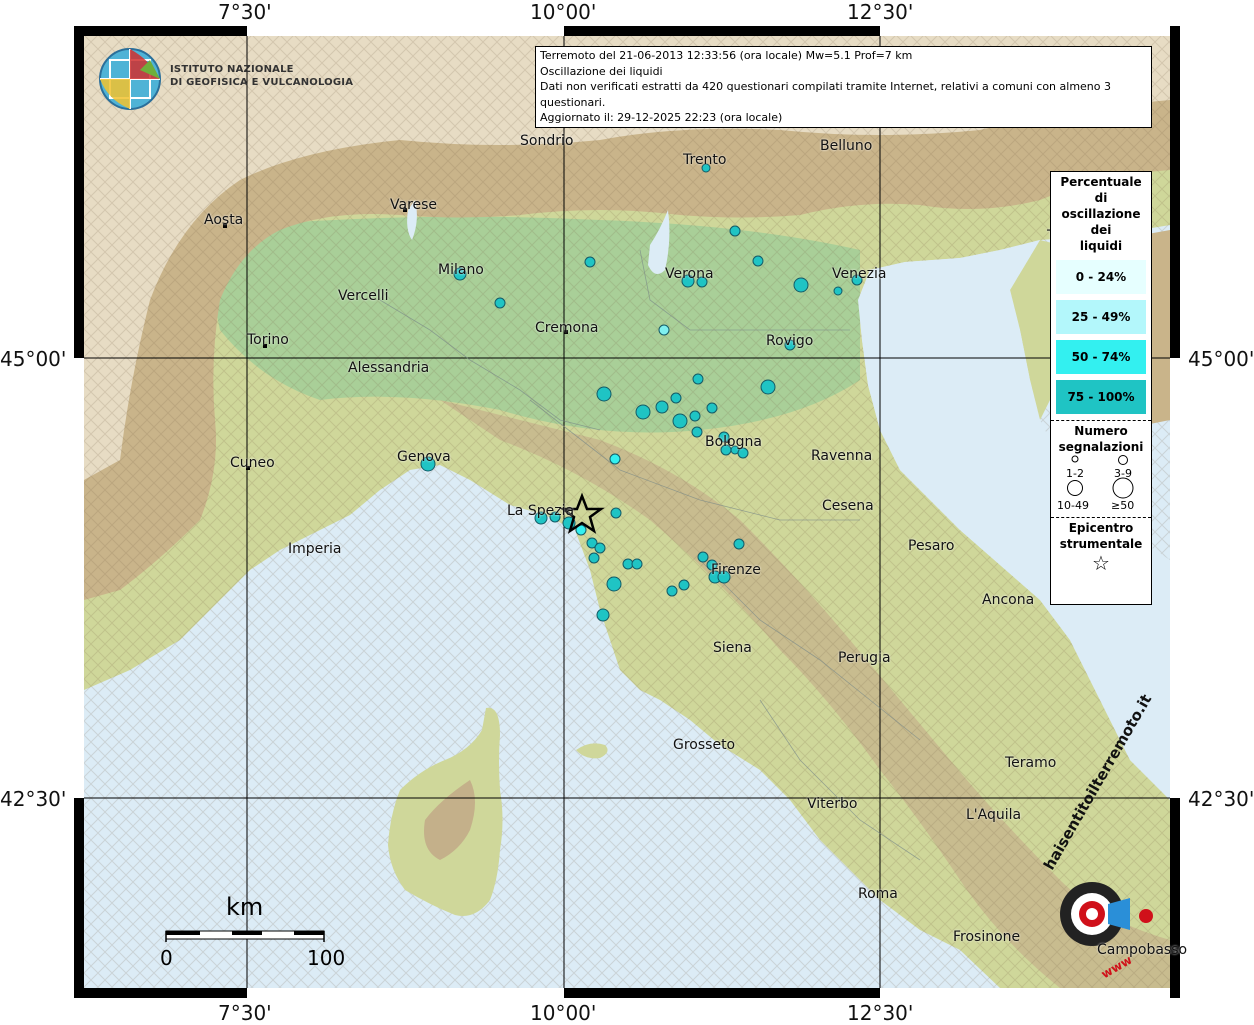 The width and height of the screenshot is (1254, 1025). I want to click on city-label: Genova, so click(424, 457).